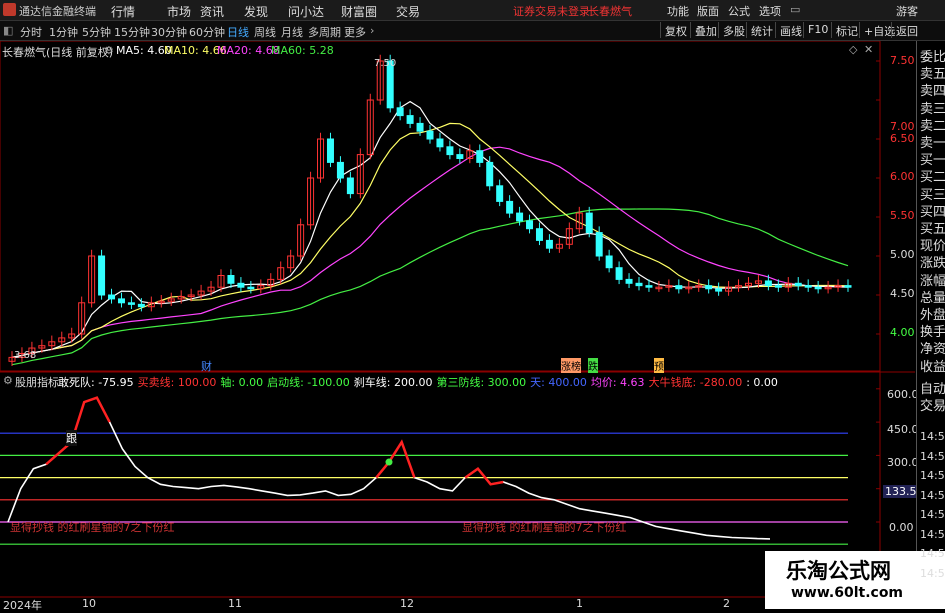 The width and height of the screenshot is (945, 613). Describe the element at coordinates (708, 11) in the screenshot. I see `menu-layout: 版面` at that location.